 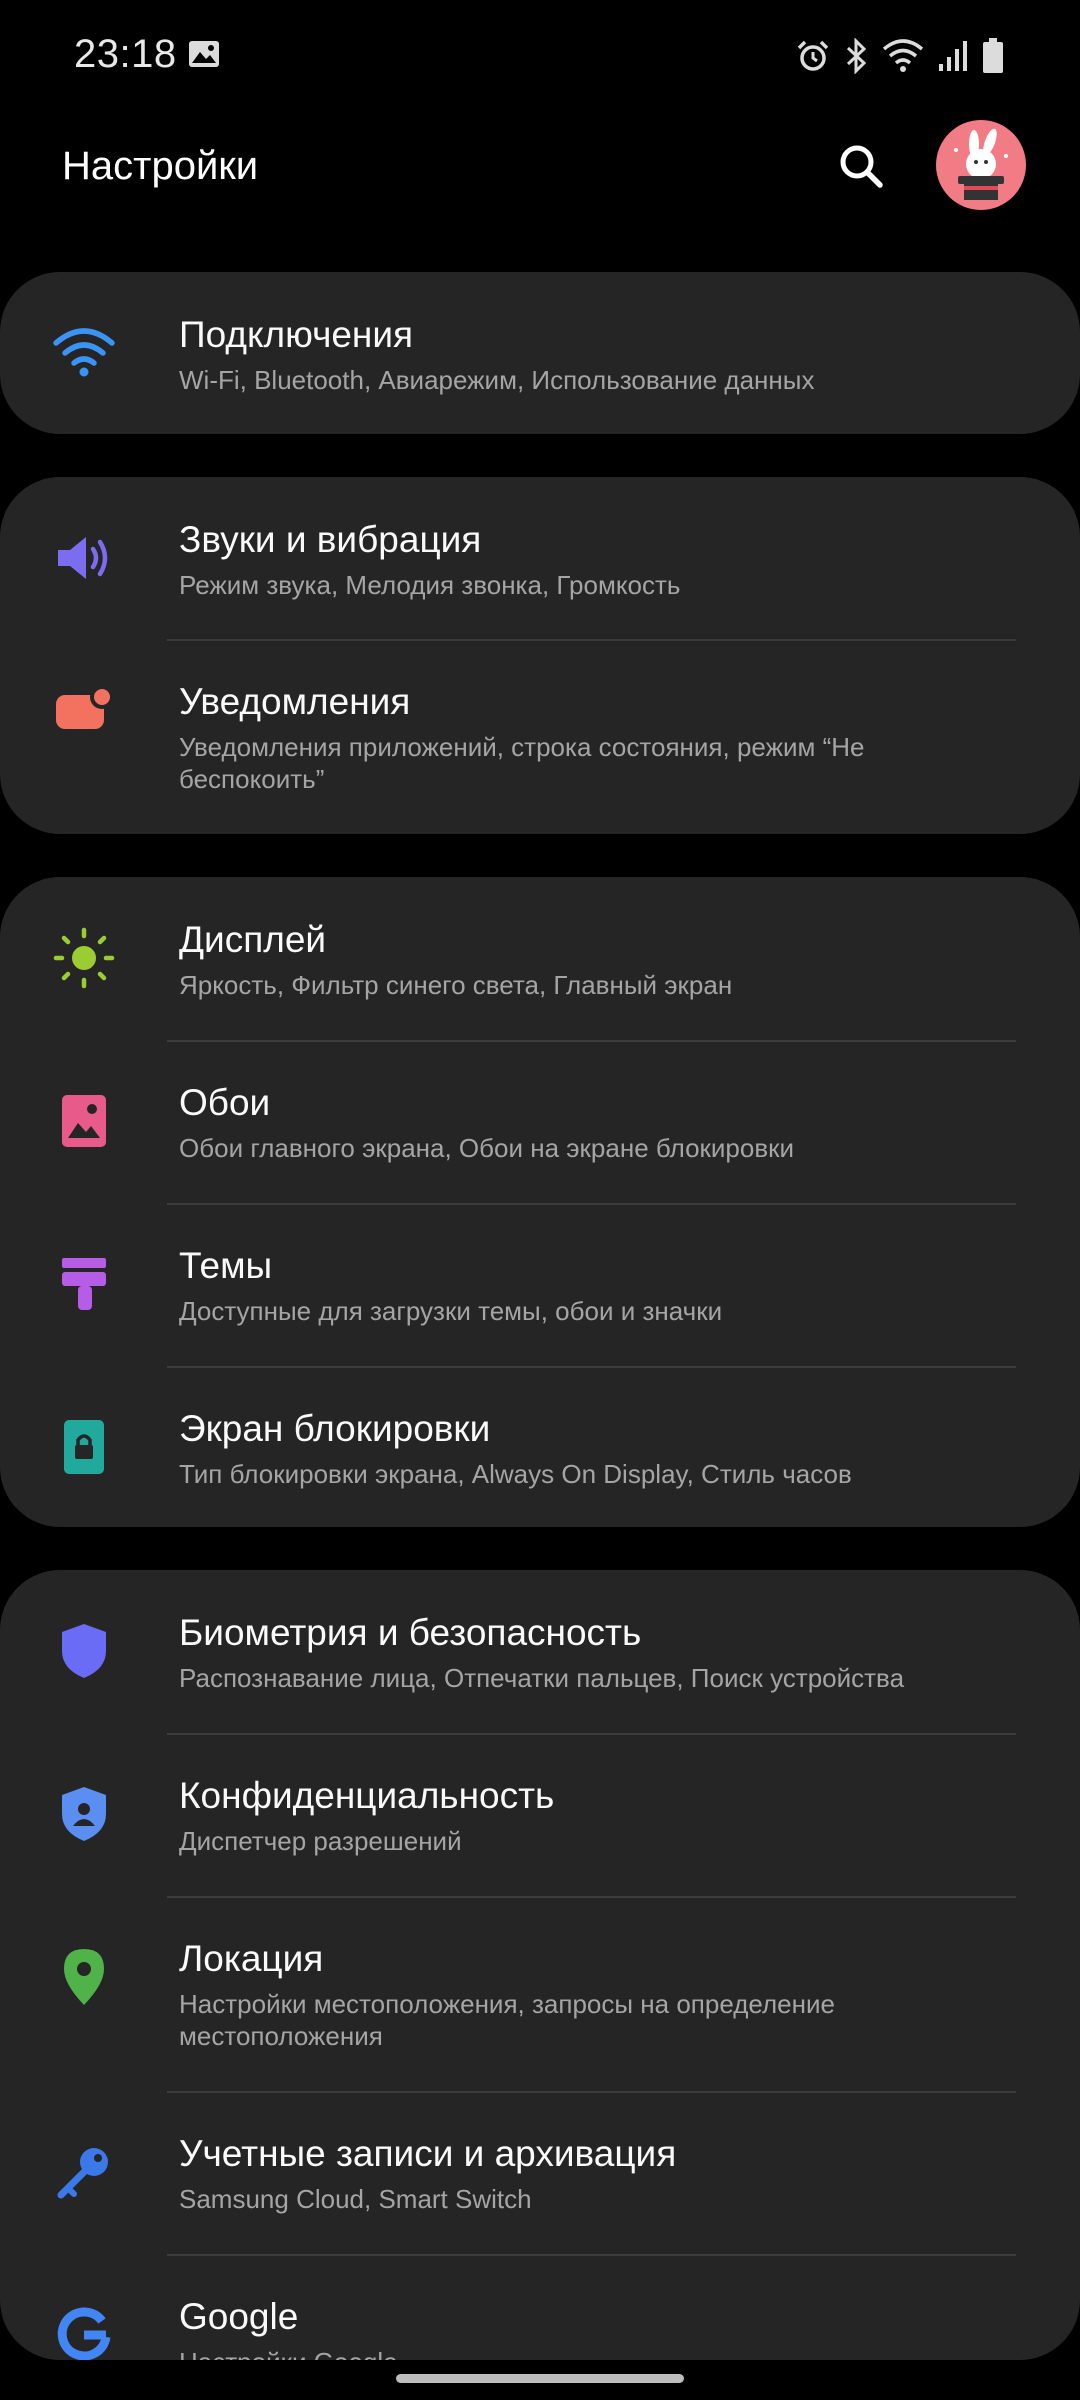 What do you see at coordinates (367, 1795) in the screenshot?
I see `item-title: Конфиденциальность` at bounding box center [367, 1795].